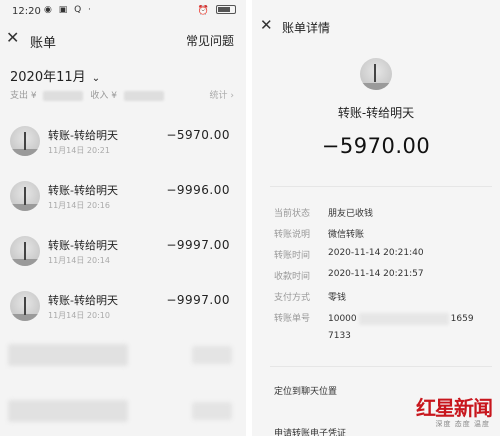  I want to click on transaction-date: 11月14日 20:10, so click(79, 315).